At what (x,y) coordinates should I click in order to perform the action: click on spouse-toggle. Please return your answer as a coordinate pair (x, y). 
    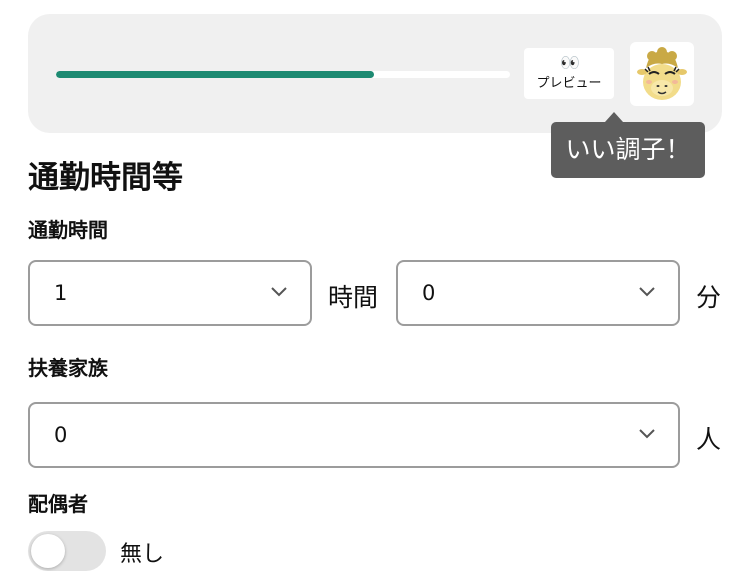
    Looking at the image, I should click on (67, 551).